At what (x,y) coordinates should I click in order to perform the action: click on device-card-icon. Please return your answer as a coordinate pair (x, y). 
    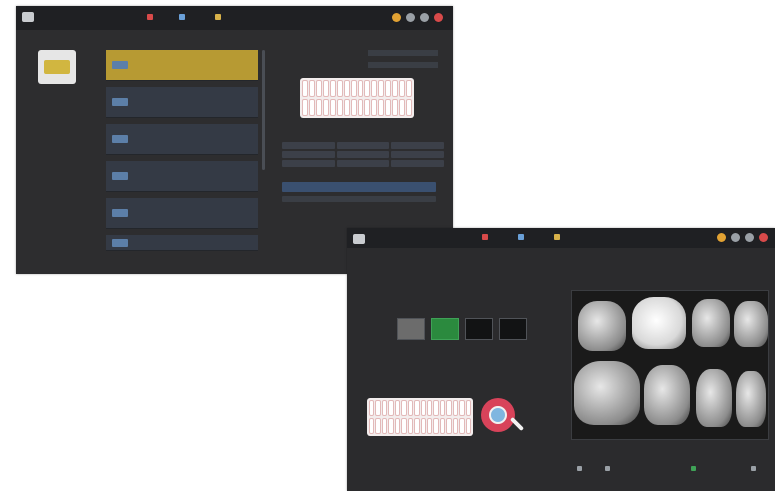
    Looking at the image, I should click on (57, 67).